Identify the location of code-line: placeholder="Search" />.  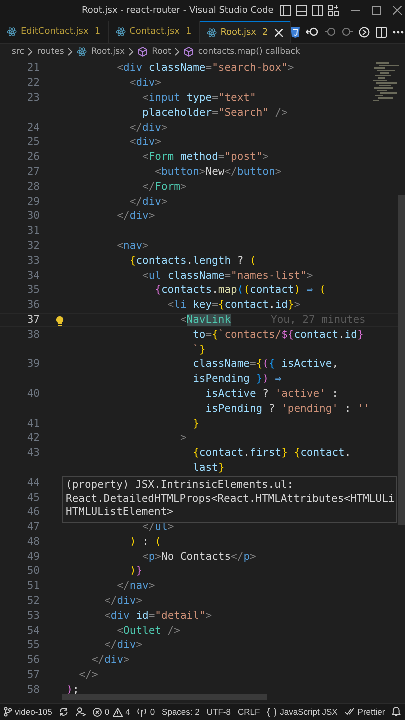
(215, 112).